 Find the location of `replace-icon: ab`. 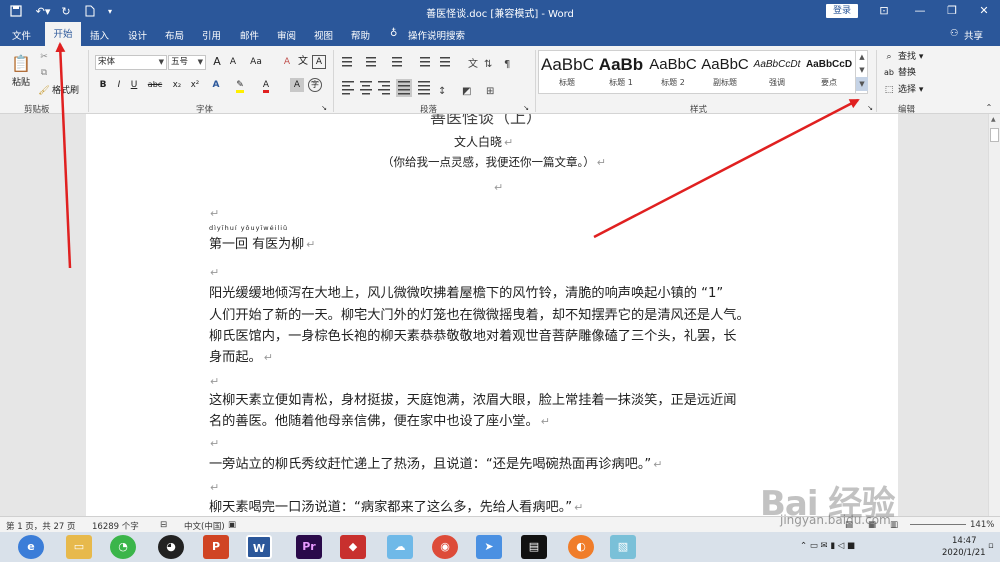

replace-icon: ab is located at coordinates (889, 73).